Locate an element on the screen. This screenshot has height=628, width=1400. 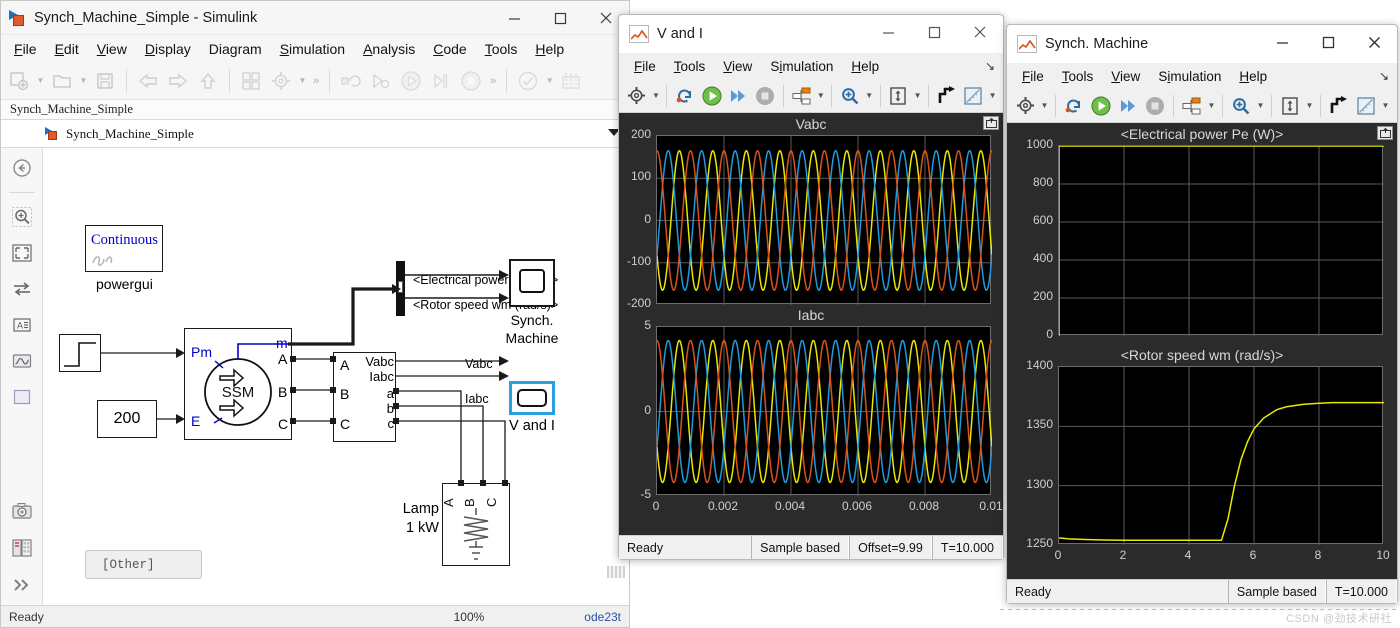
model-advisor-icon is located at coordinates (528, 81).